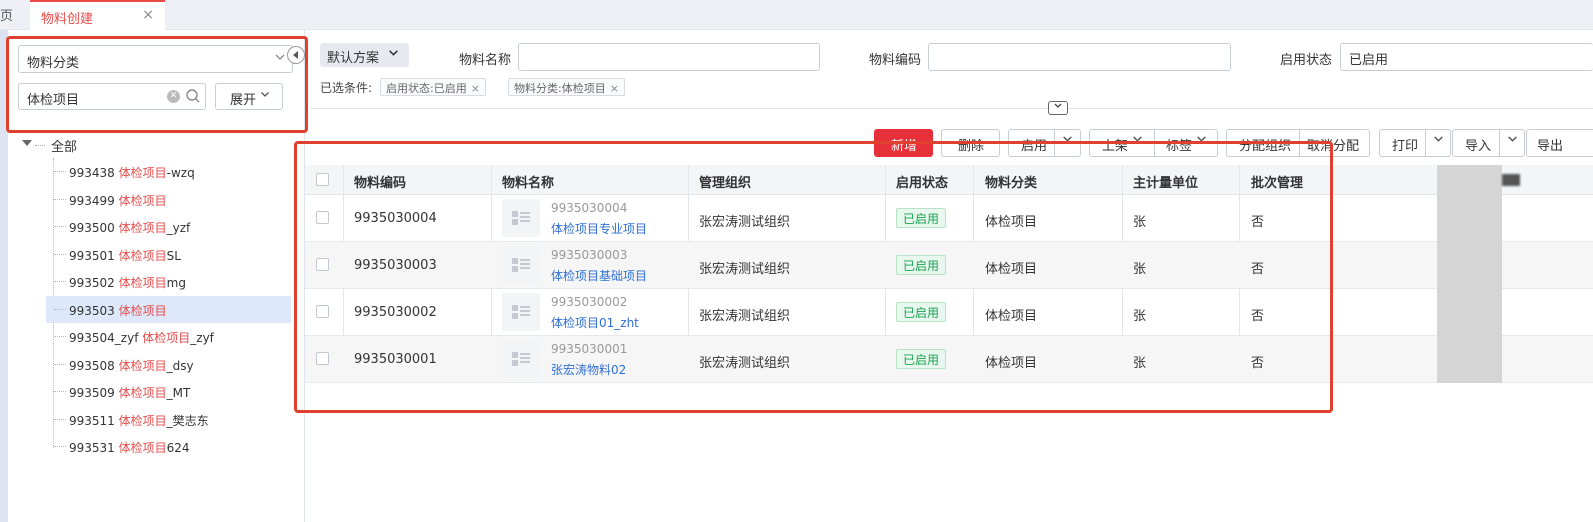 The height and width of the screenshot is (522, 1593). What do you see at coordinates (589, 208) in the screenshot?
I see `cell-sub-code: 9935030004` at bounding box center [589, 208].